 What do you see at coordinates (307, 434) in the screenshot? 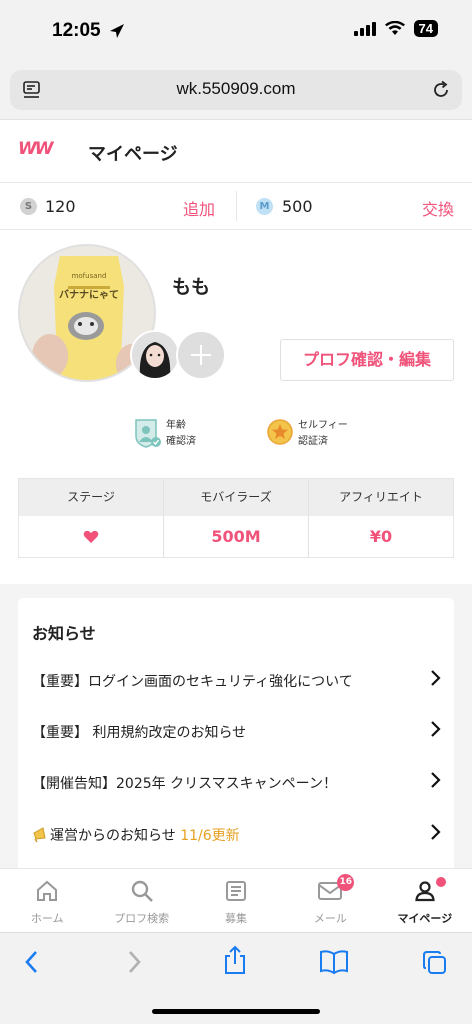
I see `selfie-verified-badge: セルフィー 認証済` at bounding box center [307, 434].